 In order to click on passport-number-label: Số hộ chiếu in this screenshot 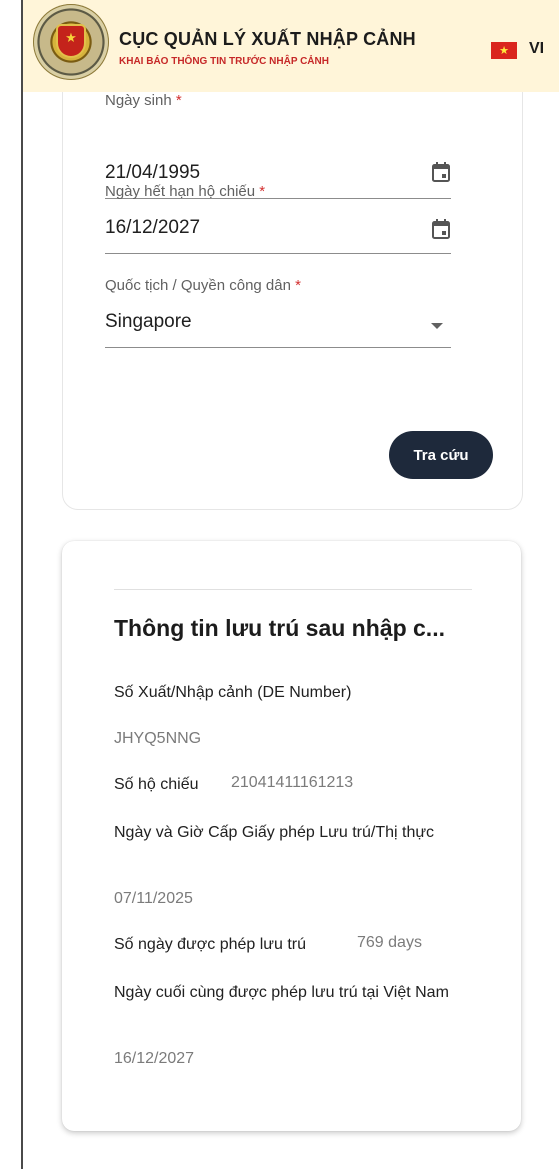, I will do `click(156, 784)`.